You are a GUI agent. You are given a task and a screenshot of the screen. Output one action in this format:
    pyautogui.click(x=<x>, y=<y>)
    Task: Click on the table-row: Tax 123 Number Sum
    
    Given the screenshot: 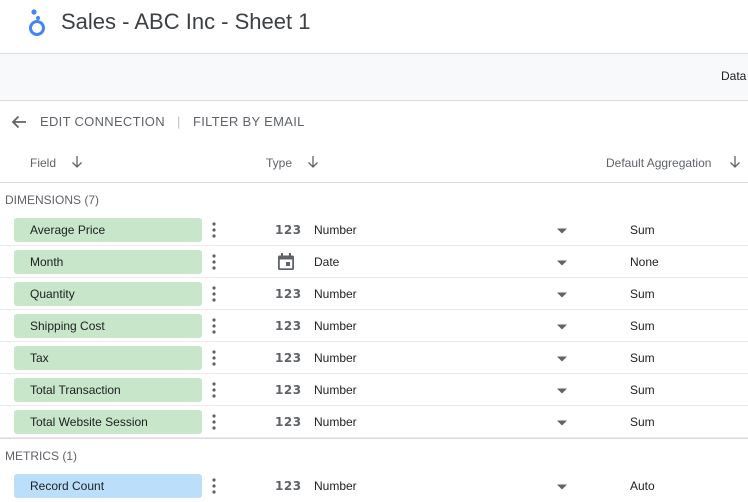 What is the action you would take?
    pyautogui.click(x=374, y=358)
    